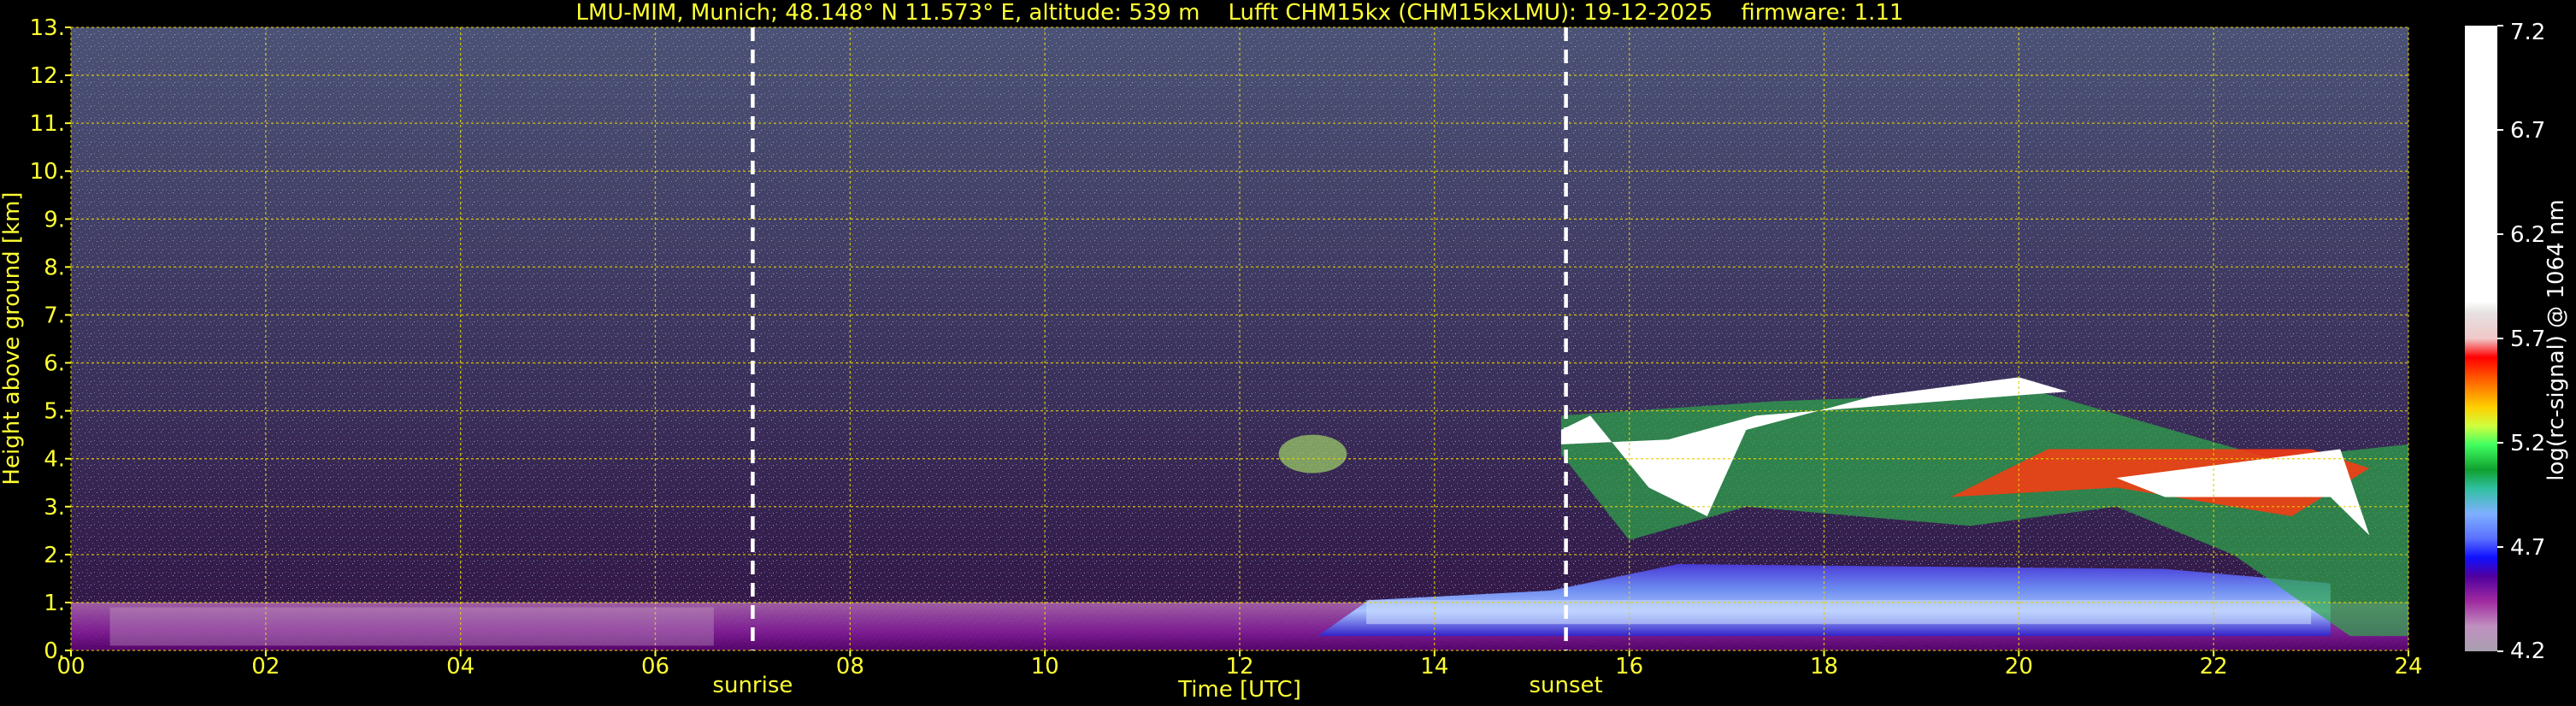 The width and height of the screenshot is (2576, 706). What do you see at coordinates (2019, 667) in the screenshot?
I see `x-tick-label: 20` at bounding box center [2019, 667].